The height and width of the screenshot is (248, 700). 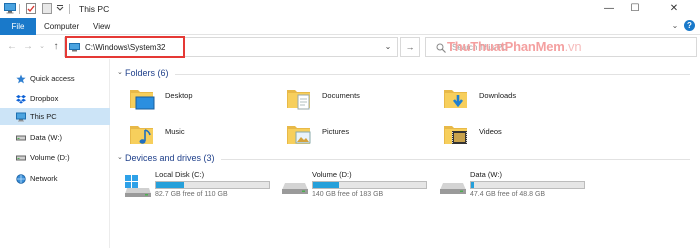 What do you see at coordinates (46, 137) in the screenshot?
I see `sidebar-item-label: Data (W:)` at bounding box center [46, 137].